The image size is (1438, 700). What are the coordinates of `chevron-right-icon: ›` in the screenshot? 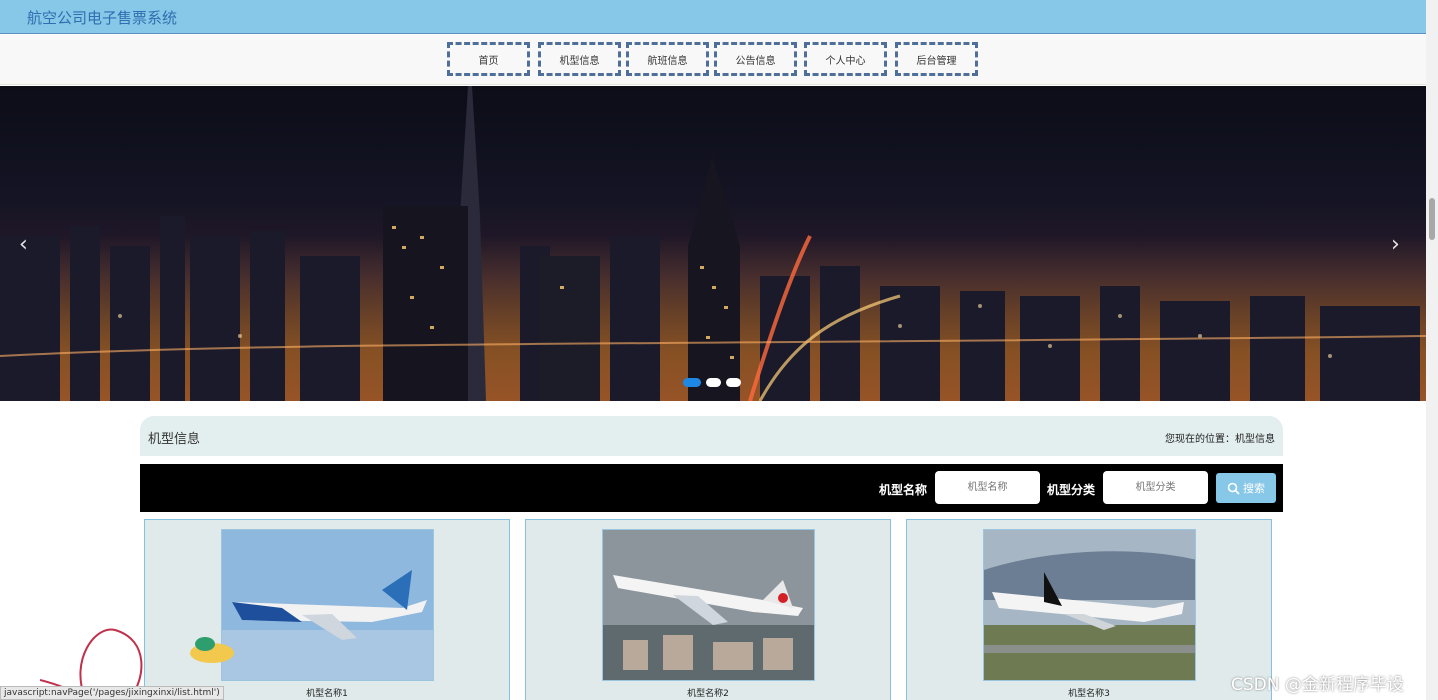 It's located at (1395, 244).